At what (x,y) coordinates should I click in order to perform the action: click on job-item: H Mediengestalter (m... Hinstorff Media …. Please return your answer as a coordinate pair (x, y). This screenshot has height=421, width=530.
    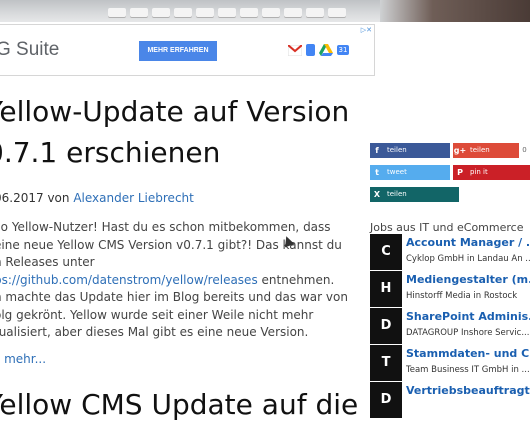
    Looking at the image, I should click on (450, 289).